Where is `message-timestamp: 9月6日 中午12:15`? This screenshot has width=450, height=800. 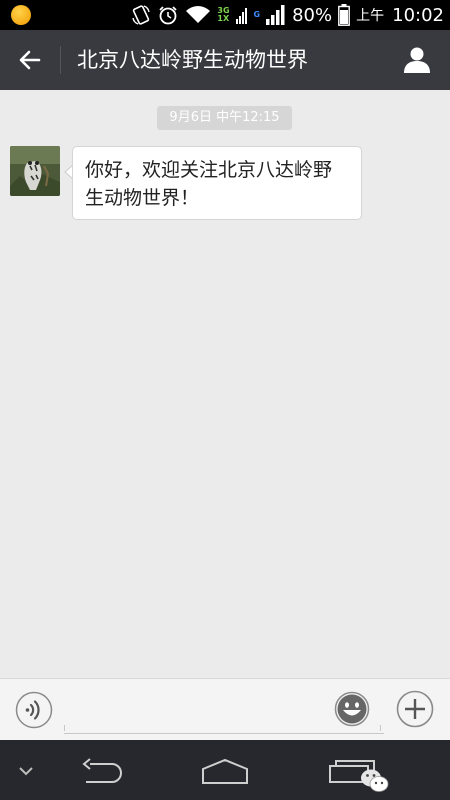
message-timestamp: 9月6日 中午12:15 is located at coordinates (224, 118).